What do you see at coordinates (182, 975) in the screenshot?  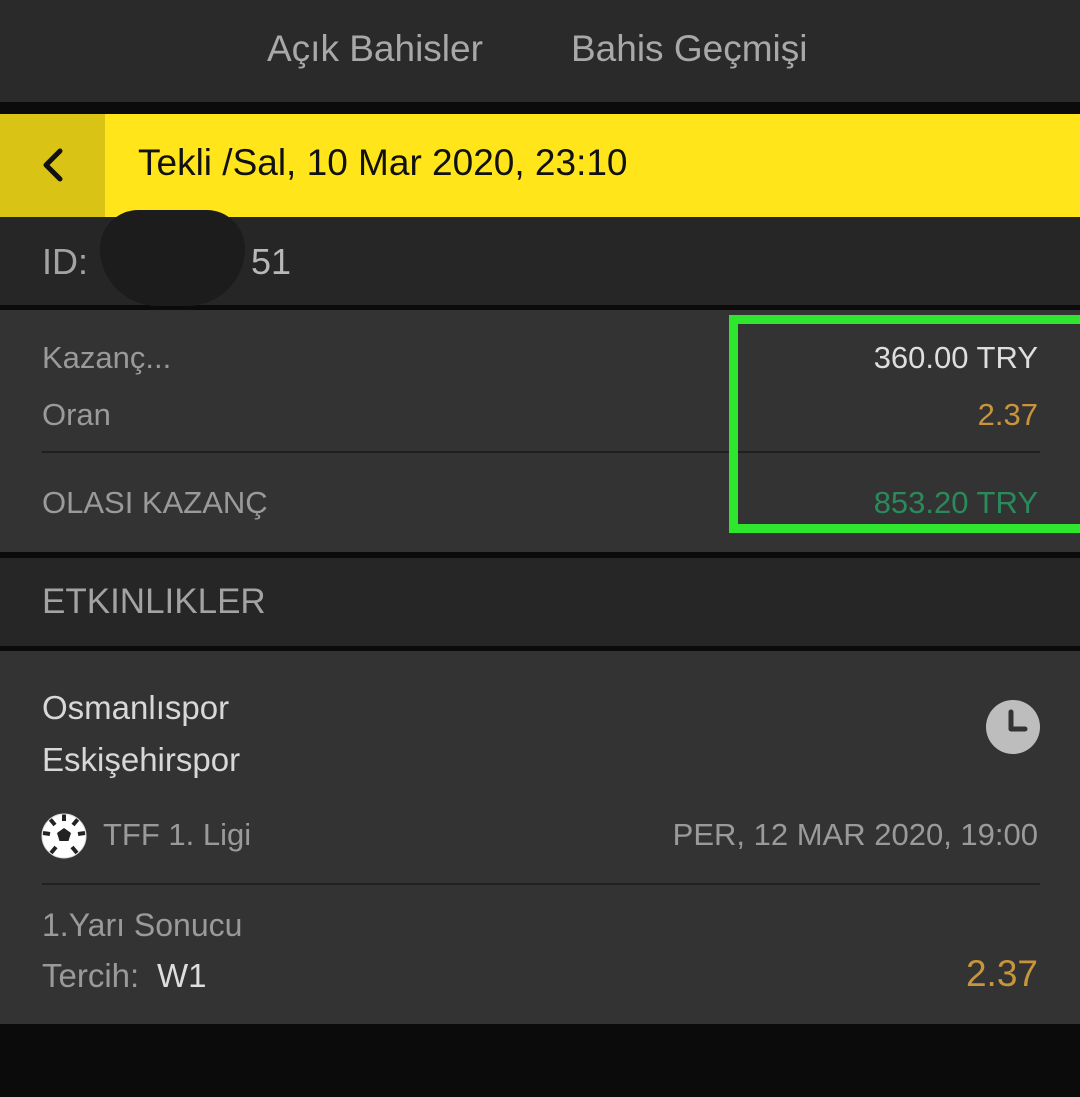 I see `pick-value: W1` at bounding box center [182, 975].